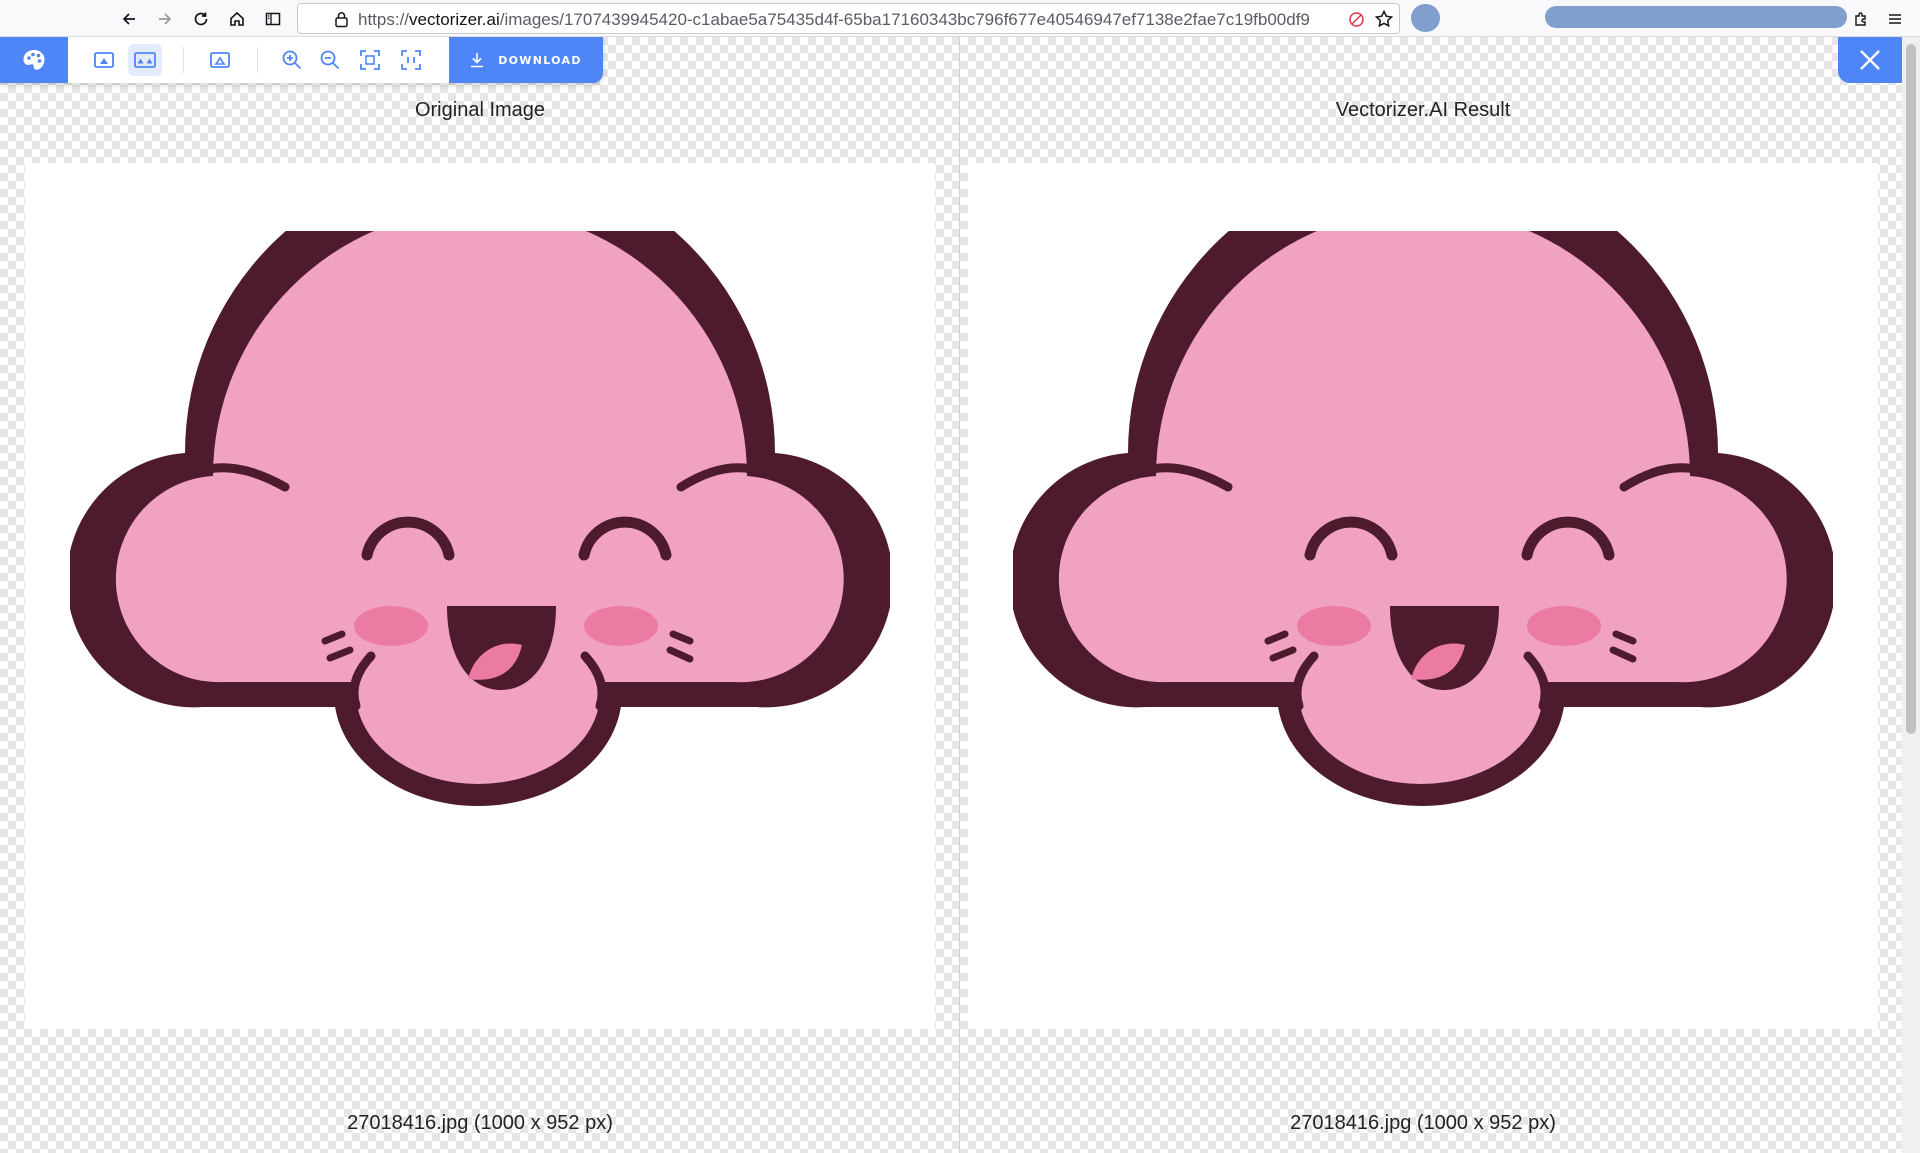 This screenshot has height=1153, width=1920. I want to click on single-view-button, so click(104, 60).